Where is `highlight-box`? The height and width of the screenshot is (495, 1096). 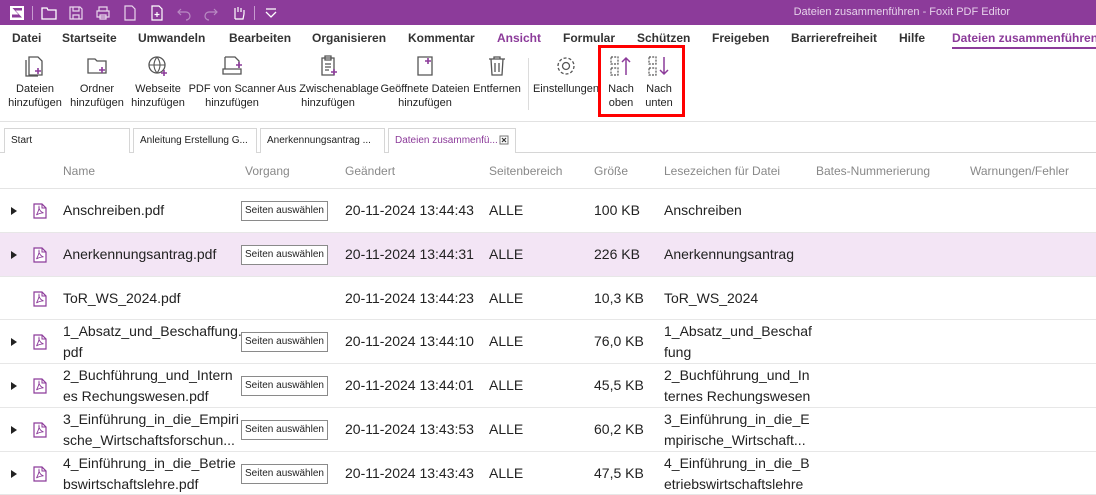 highlight-box is located at coordinates (641, 81).